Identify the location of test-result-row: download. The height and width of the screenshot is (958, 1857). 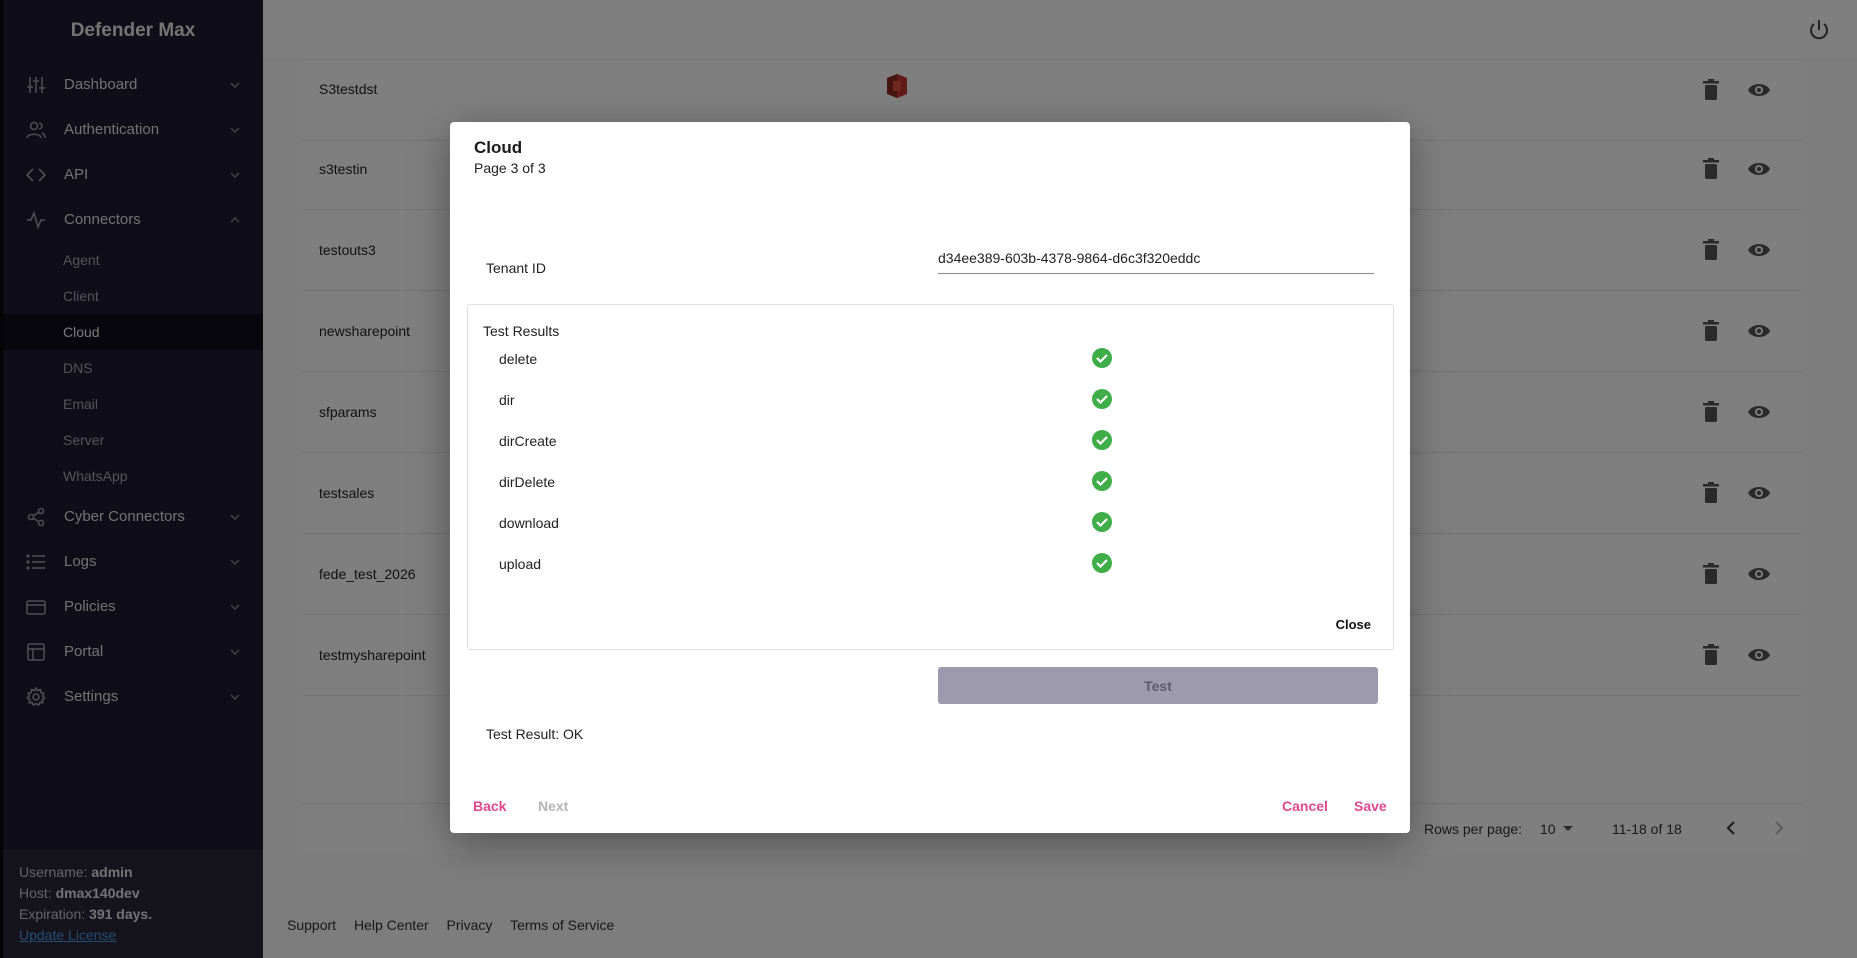
(939, 523).